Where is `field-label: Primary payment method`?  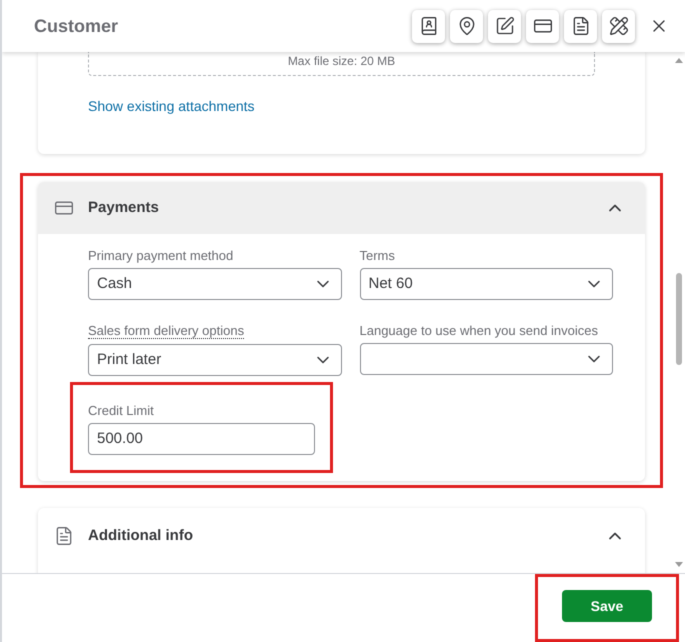
field-label: Primary payment method is located at coordinates (161, 255).